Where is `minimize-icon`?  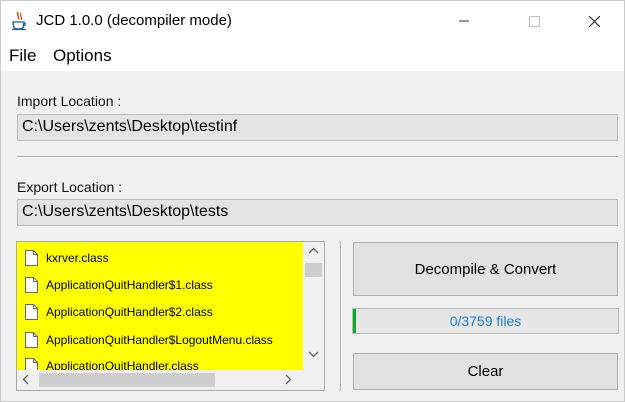
minimize-icon is located at coordinates (464, 21).